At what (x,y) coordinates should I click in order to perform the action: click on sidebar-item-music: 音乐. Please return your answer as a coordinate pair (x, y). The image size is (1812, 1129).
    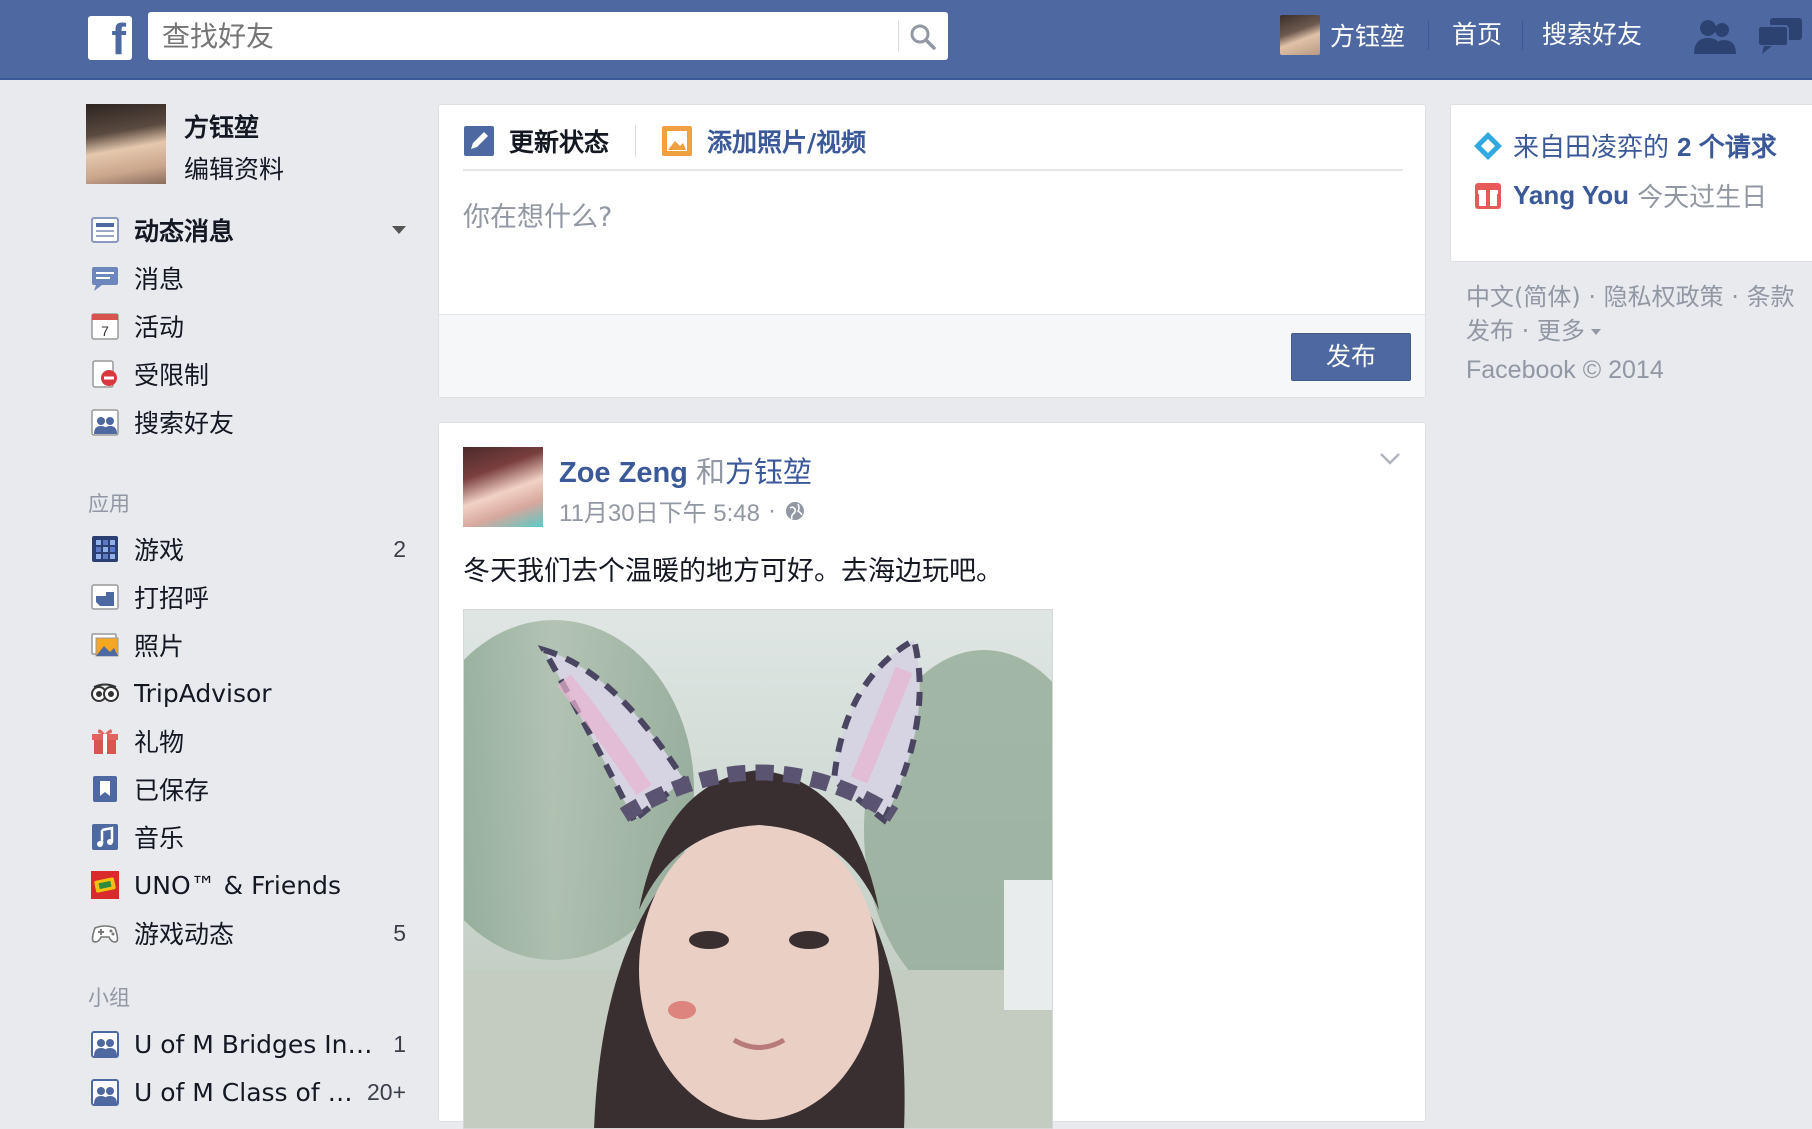
    Looking at the image, I should click on (248, 837).